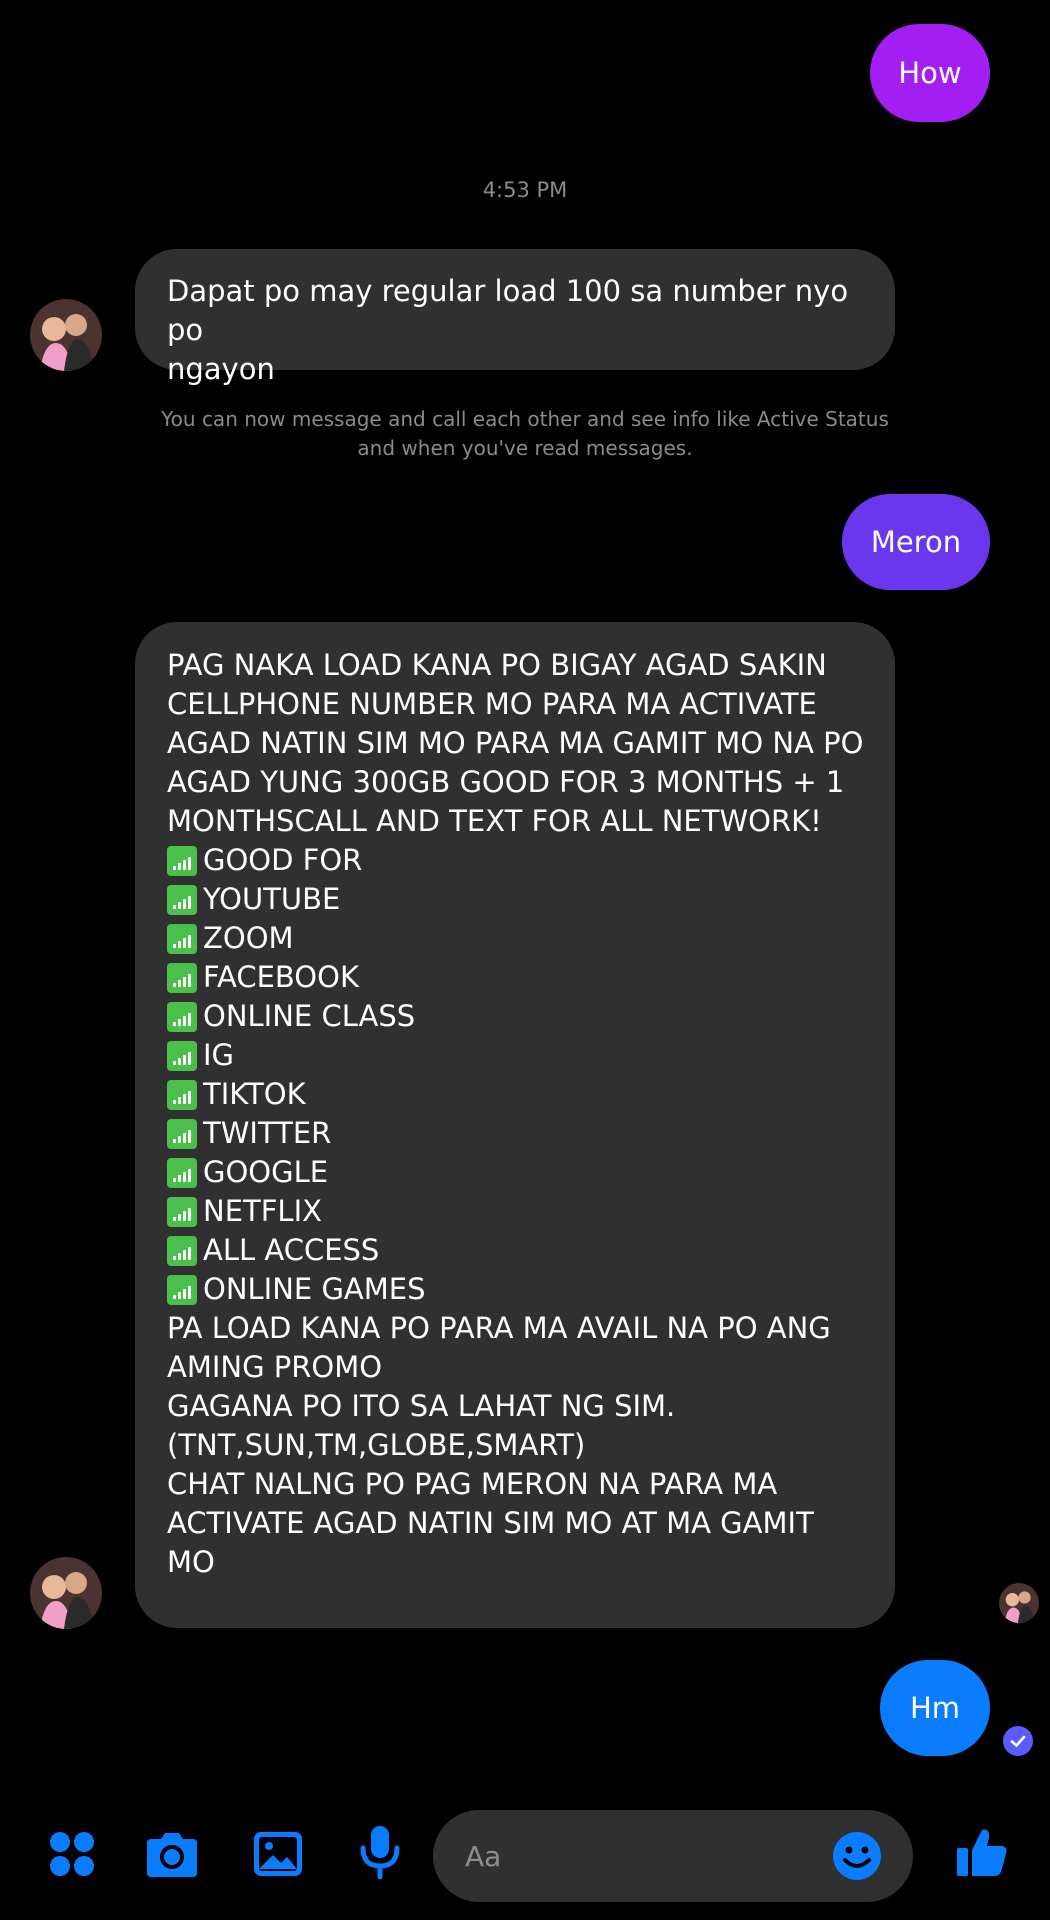  What do you see at coordinates (982, 1852) in the screenshot?
I see `thumbs-up-icon` at bounding box center [982, 1852].